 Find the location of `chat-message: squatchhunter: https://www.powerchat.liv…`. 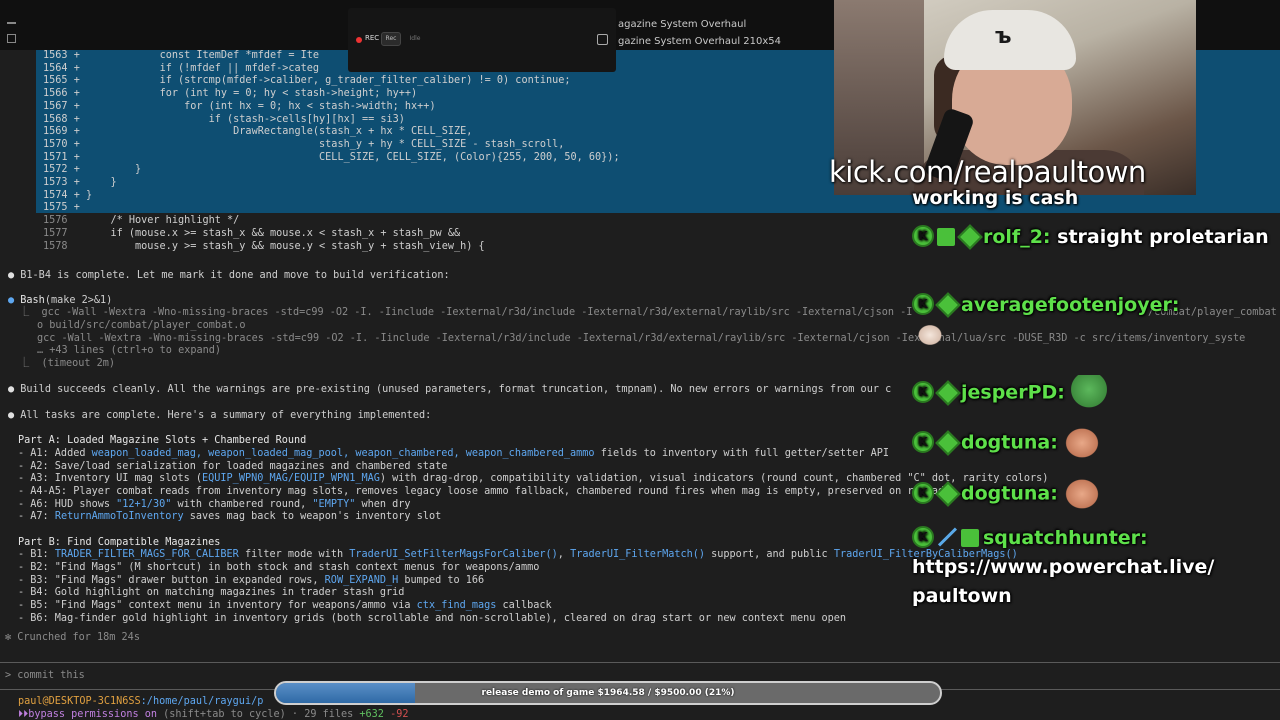

chat-message: squatchhunter: https://www.powerchat.liv… is located at coordinates (1063, 567).